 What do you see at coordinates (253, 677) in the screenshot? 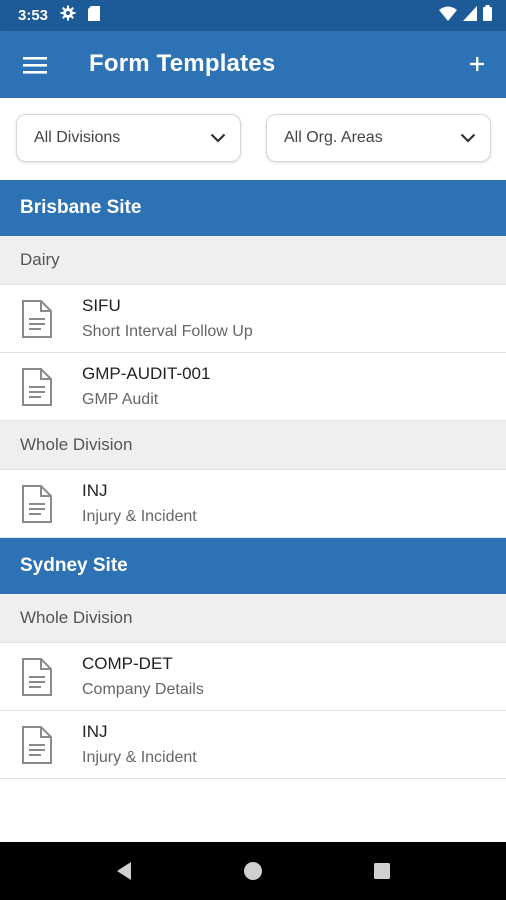
I see `form-template-row: COMP-DET Company Details` at bounding box center [253, 677].